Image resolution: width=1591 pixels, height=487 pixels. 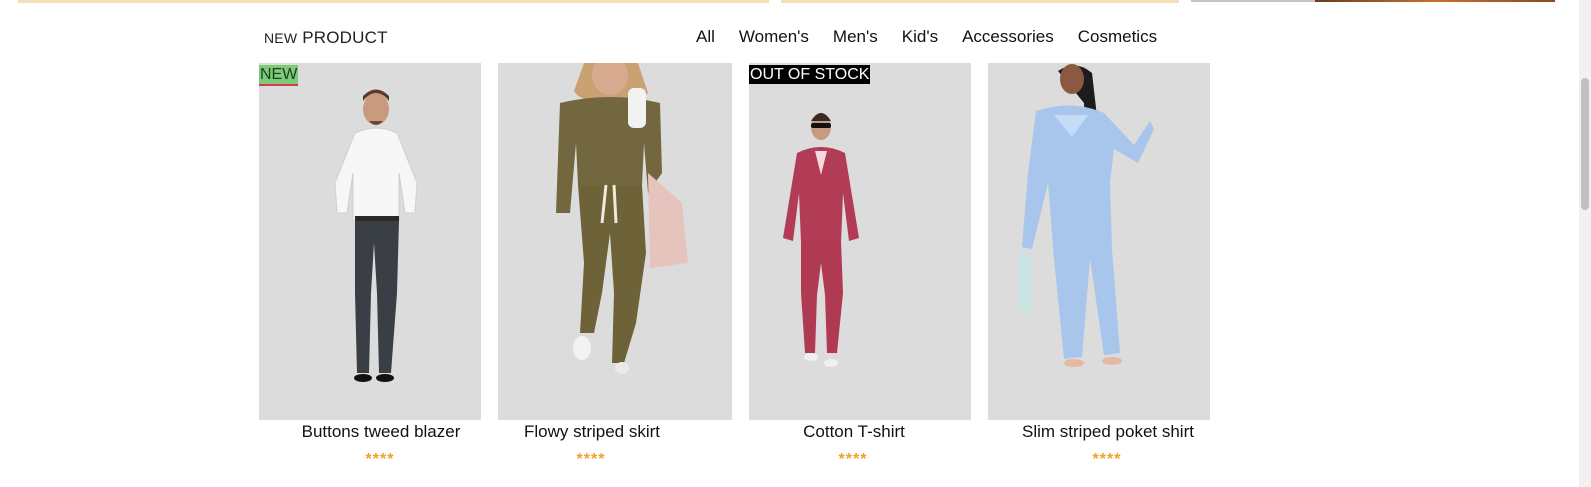 I want to click on filter-mens: Men's, so click(x=855, y=37).